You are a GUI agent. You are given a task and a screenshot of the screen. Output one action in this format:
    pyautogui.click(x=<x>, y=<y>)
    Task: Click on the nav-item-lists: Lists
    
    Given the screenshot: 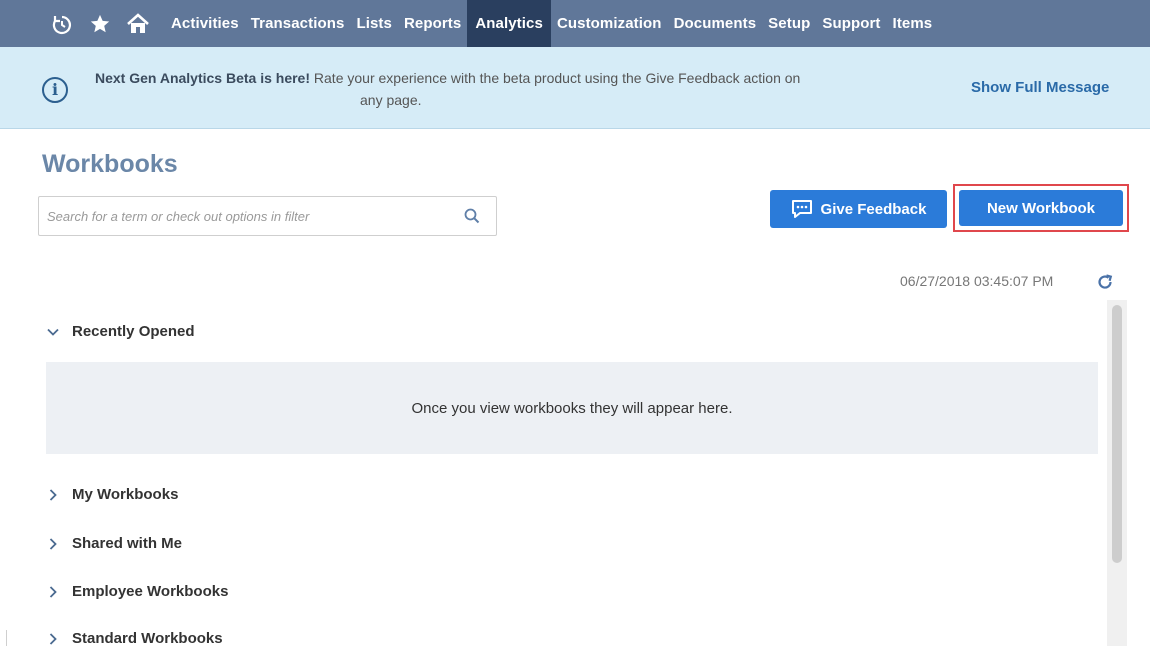 What is the action you would take?
    pyautogui.click(x=374, y=23)
    